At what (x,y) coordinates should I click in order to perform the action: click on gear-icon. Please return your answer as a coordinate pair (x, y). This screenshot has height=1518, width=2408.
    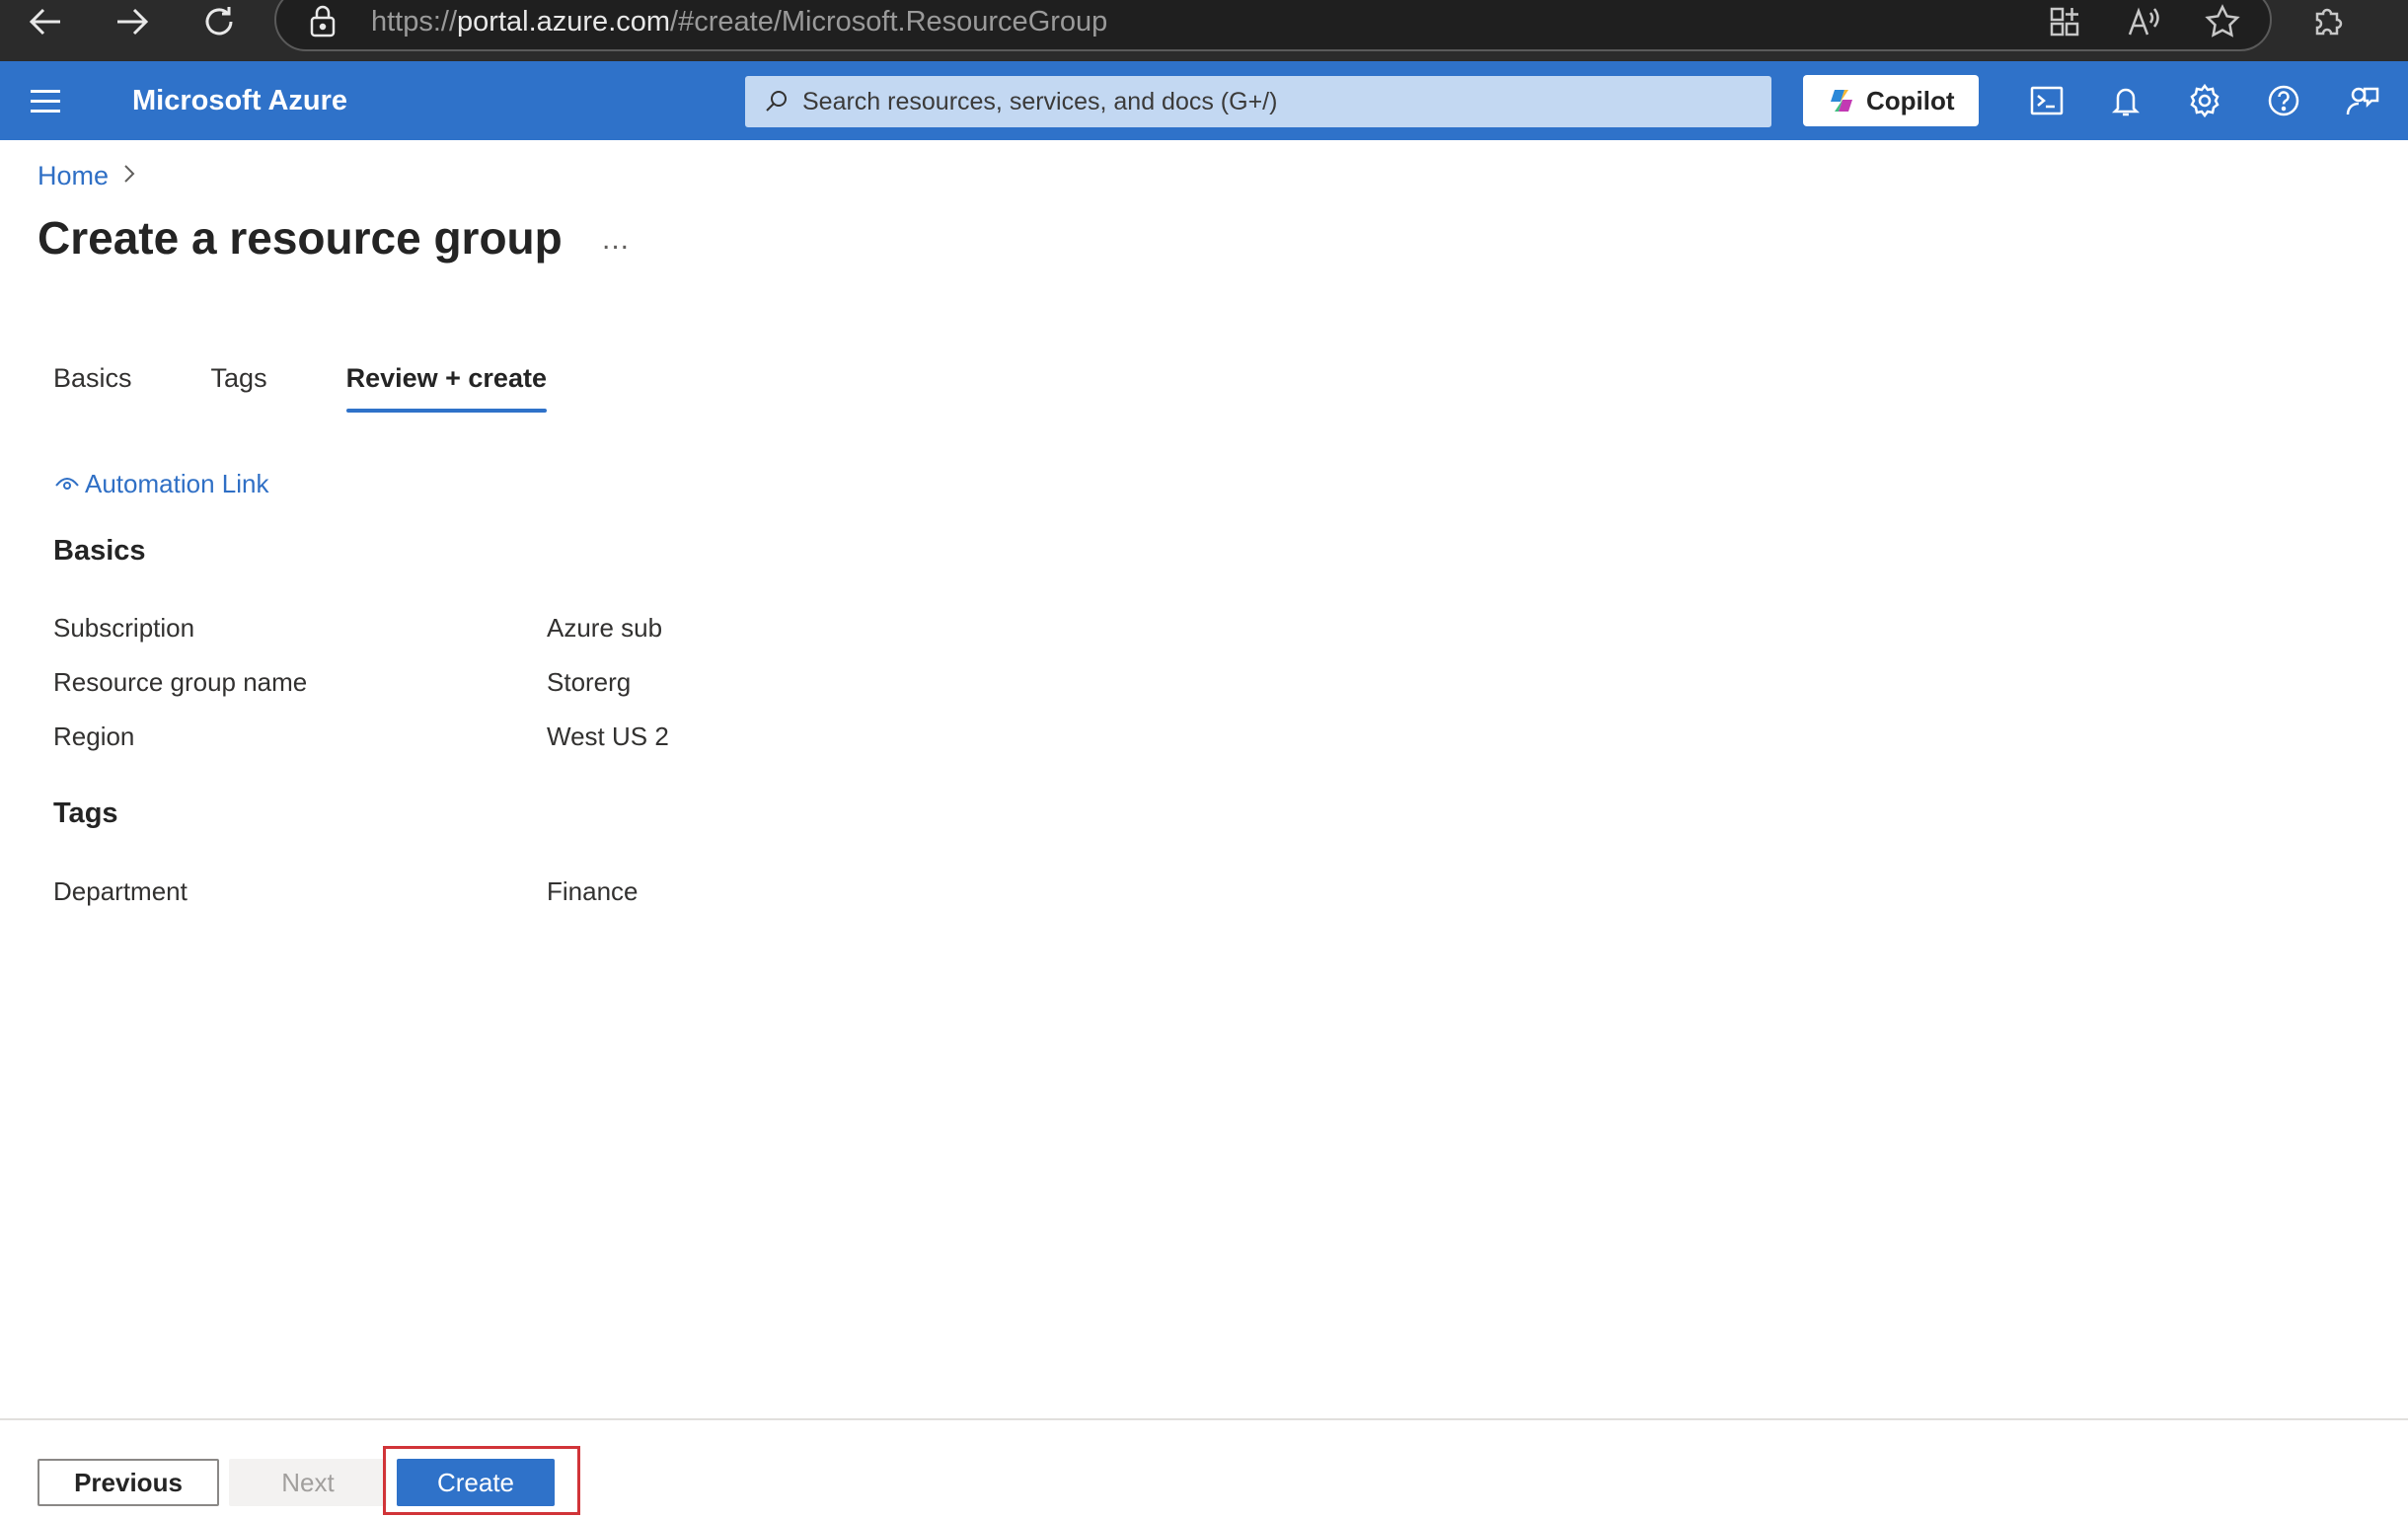
    Looking at the image, I should click on (2205, 100).